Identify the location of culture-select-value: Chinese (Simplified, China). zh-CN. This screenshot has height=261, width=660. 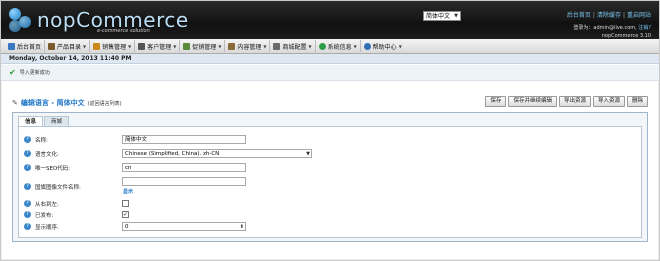
(172, 154).